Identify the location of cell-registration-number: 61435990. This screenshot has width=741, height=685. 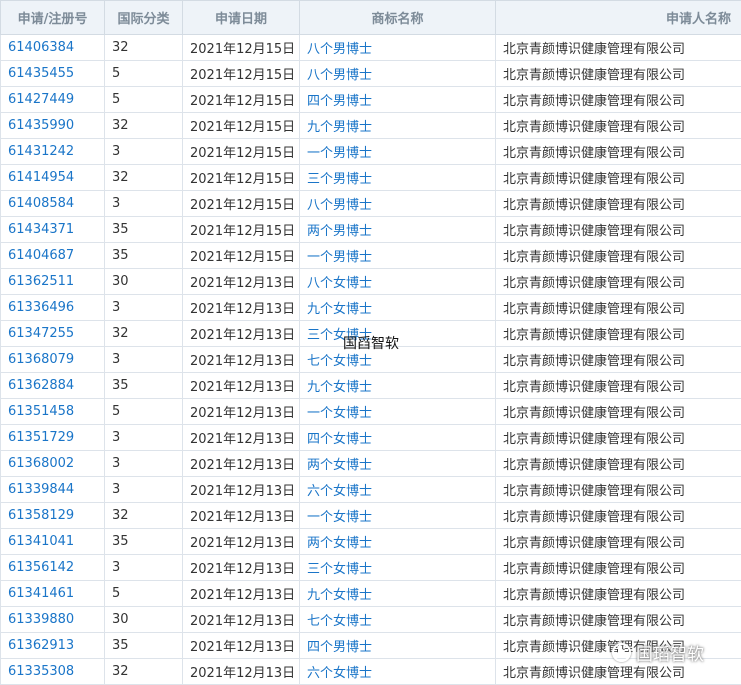
(52, 125).